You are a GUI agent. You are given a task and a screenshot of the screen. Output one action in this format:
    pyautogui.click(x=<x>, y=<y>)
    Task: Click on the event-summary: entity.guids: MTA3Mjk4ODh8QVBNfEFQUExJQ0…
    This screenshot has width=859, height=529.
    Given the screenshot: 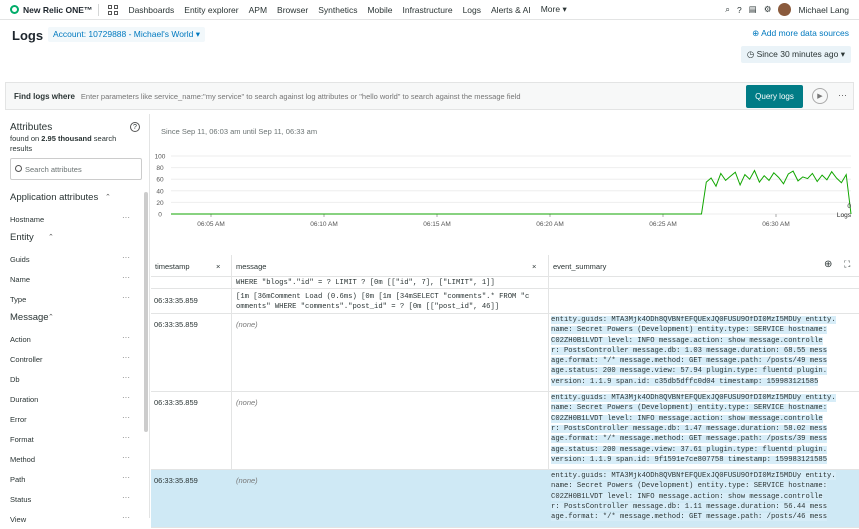 What is the action you would take?
    pyautogui.click(x=705, y=352)
    